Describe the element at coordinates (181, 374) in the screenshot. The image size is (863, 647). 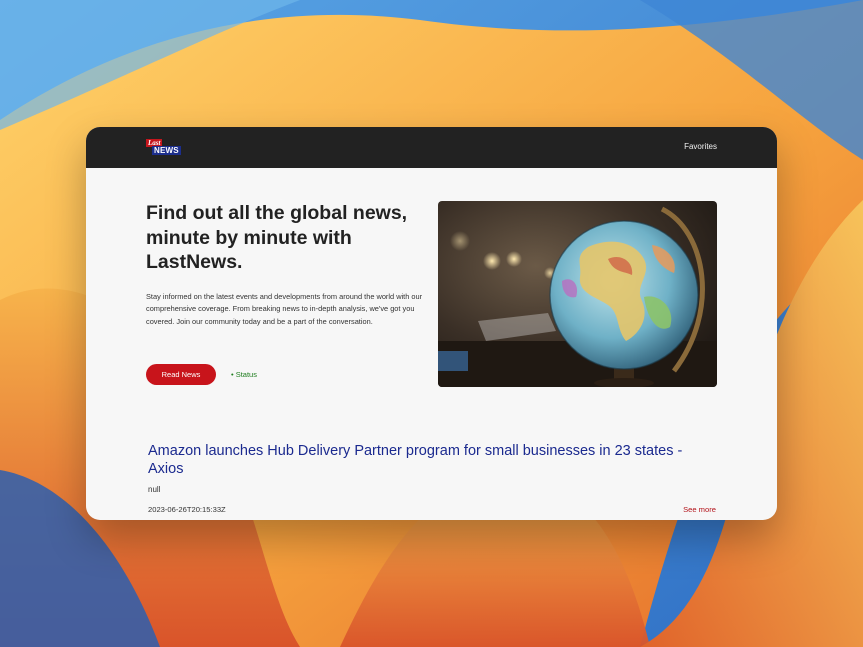
I see `read-news-button: Read News` at that location.